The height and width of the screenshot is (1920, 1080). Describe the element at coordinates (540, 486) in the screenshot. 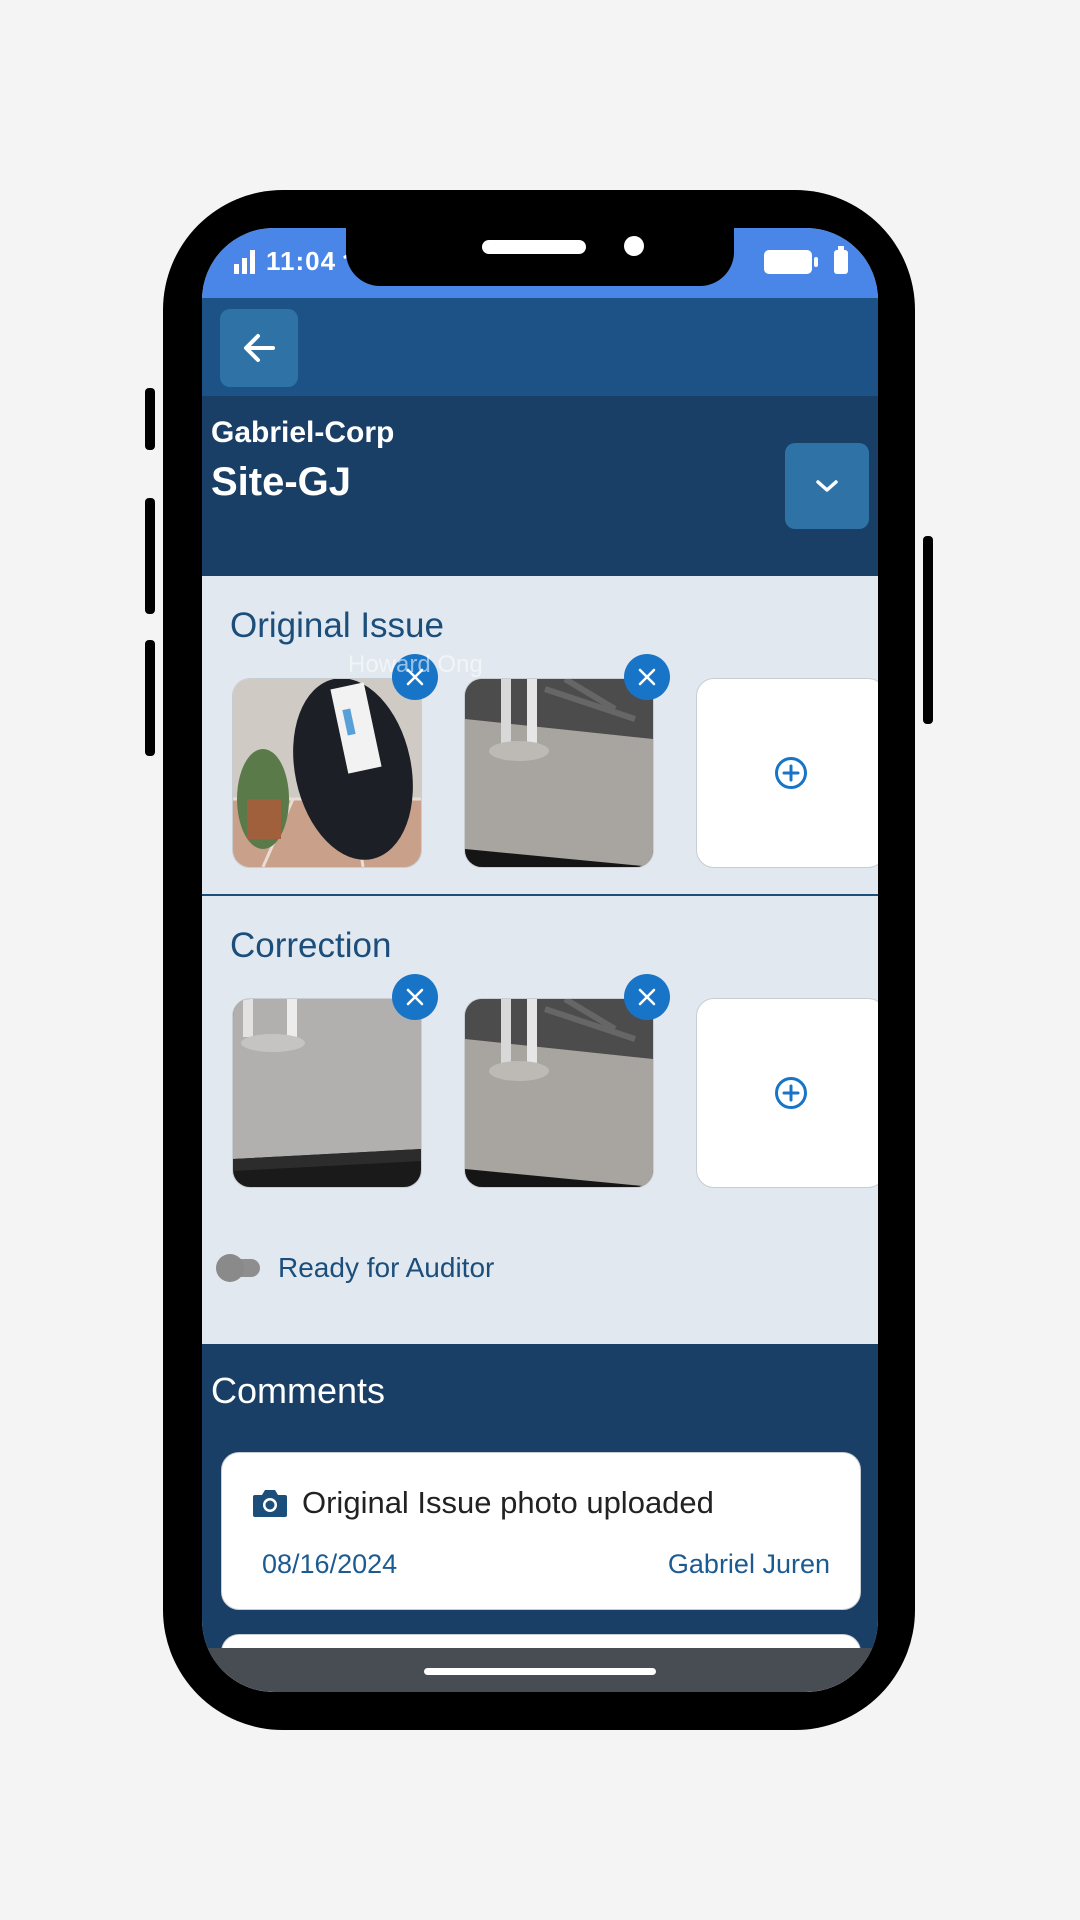

I see `site-header: Gabriel-Corp Site-GJ` at that location.